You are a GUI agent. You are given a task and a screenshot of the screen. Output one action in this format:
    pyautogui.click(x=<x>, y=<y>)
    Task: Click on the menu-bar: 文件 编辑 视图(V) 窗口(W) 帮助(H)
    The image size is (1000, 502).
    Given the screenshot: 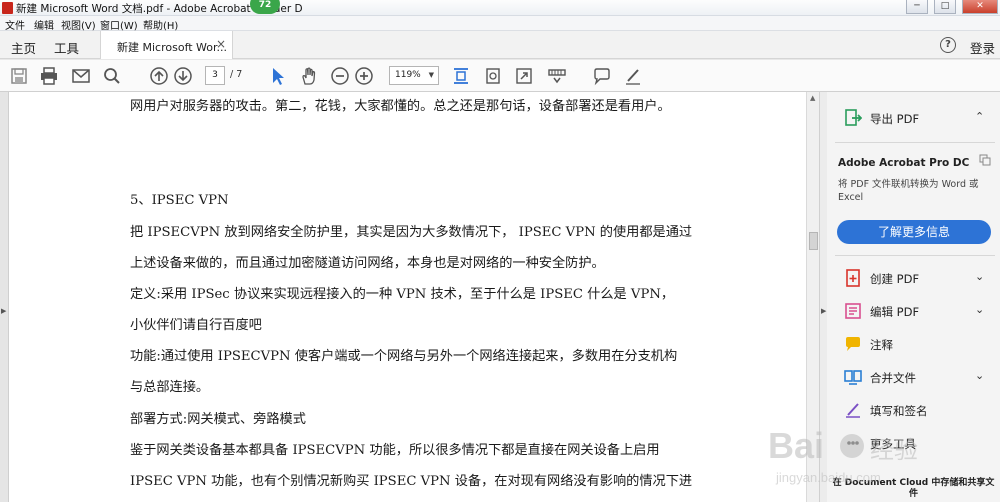 What is the action you would take?
    pyautogui.click(x=500, y=24)
    